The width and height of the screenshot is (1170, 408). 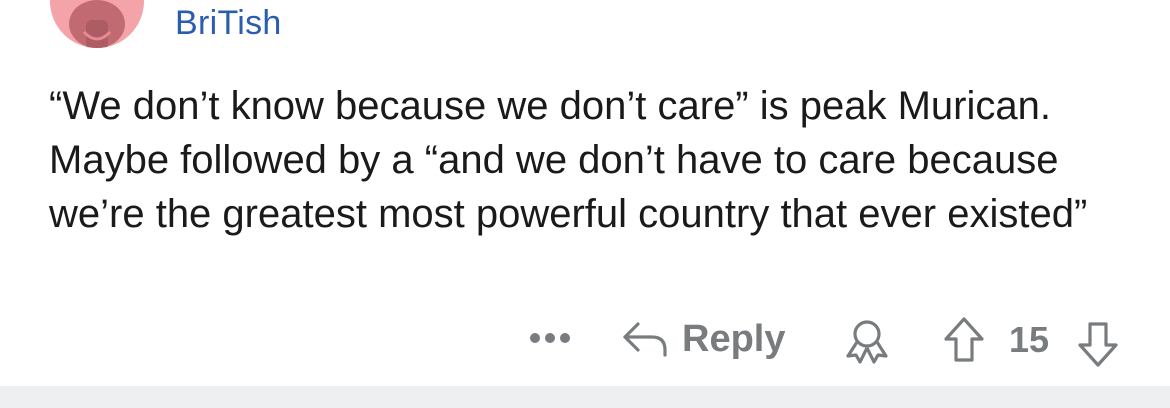 I want to click on more-dots-icon, so click(x=550, y=338).